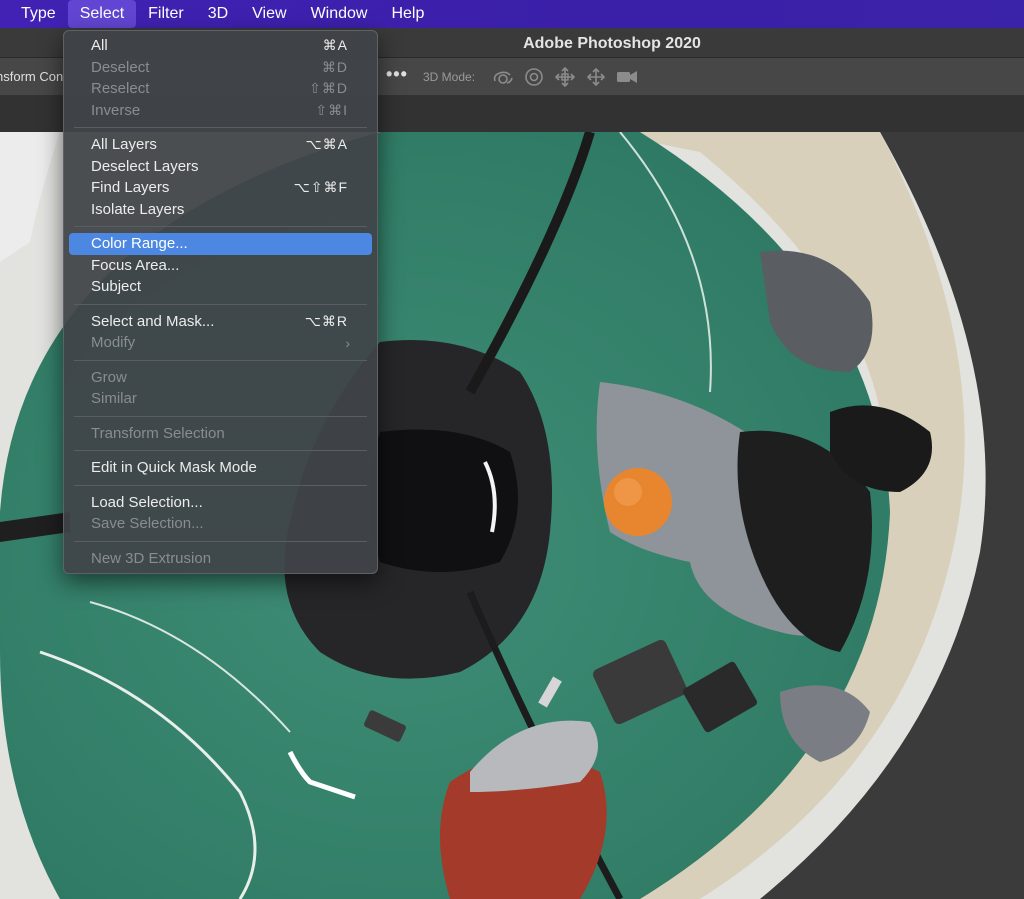 The height and width of the screenshot is (899, 1024). What do you see at coordinates (397, 74) in the screenshot?
I see `more-options-button: •••` at bounding box center [397, 74].